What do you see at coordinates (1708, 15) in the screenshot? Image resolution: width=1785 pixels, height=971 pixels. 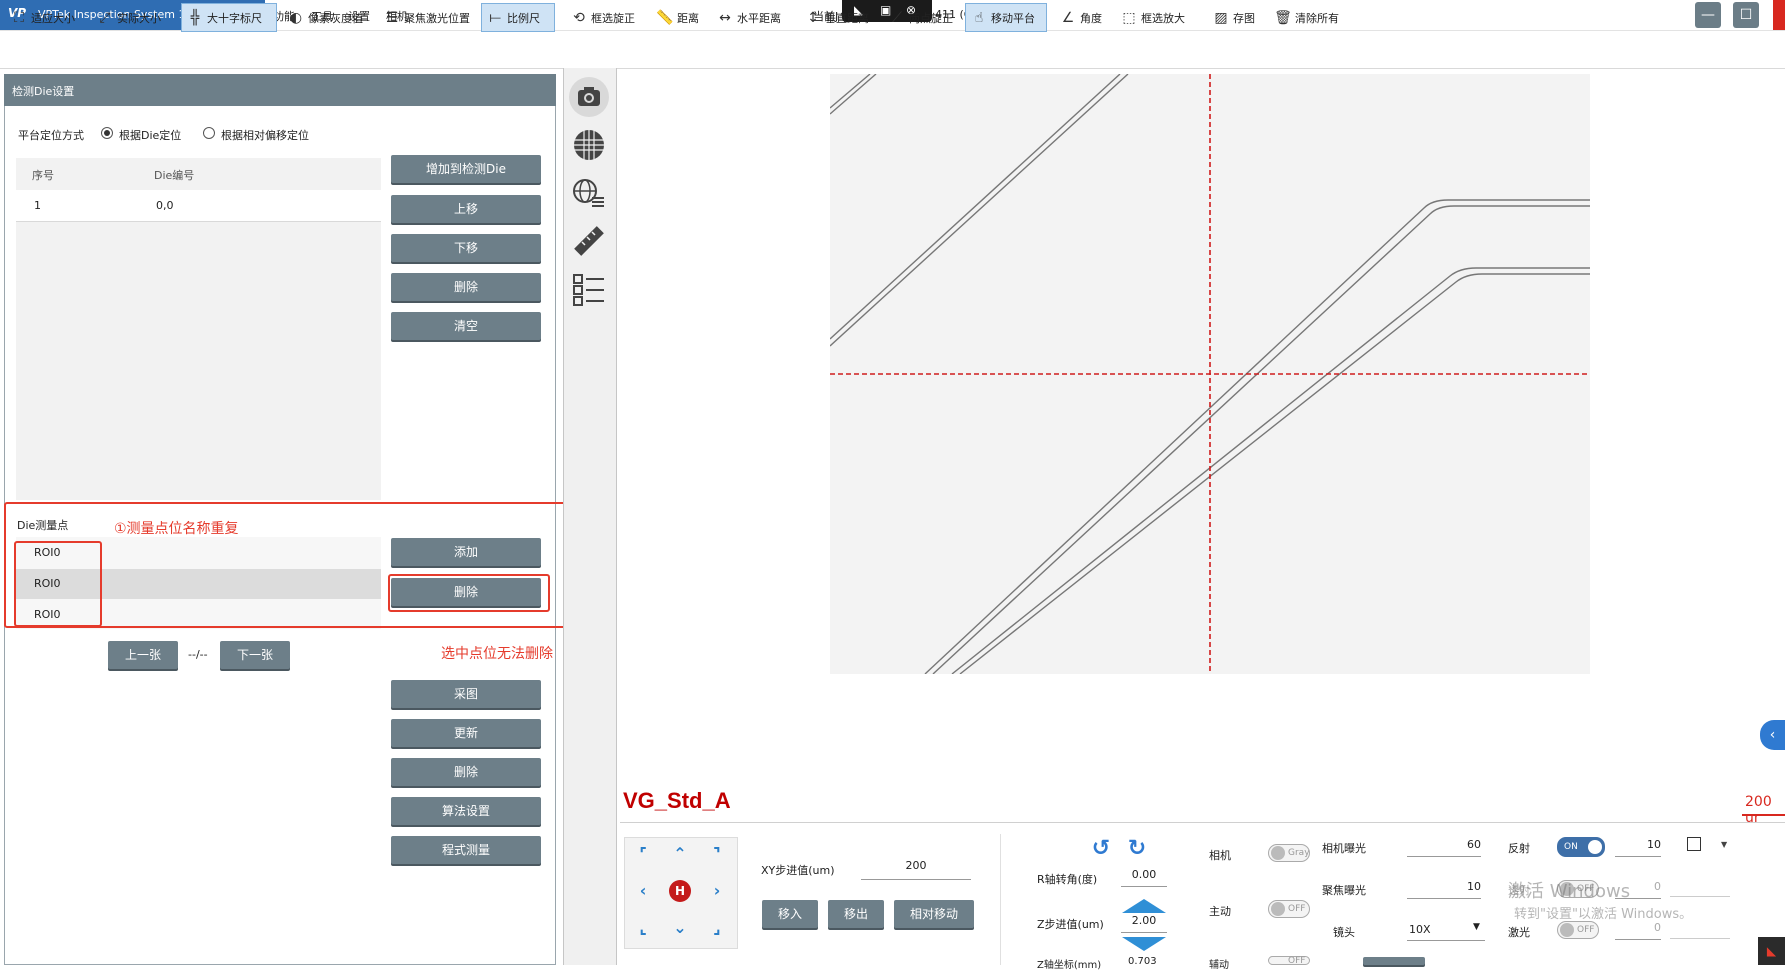 I see `minimize-button: —` at bounding box center [1708, 15].